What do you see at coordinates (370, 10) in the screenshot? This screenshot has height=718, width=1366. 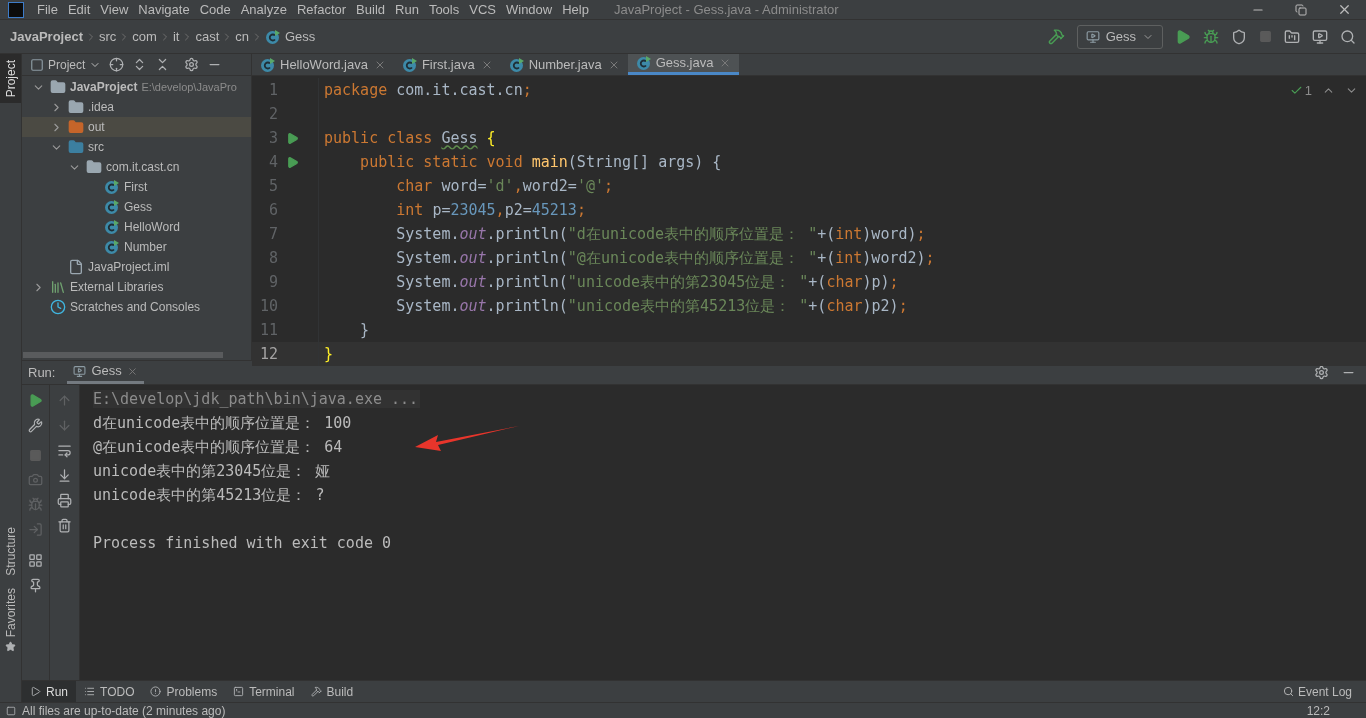 I see `menu-item: Build` at bounding box center [370, 10].